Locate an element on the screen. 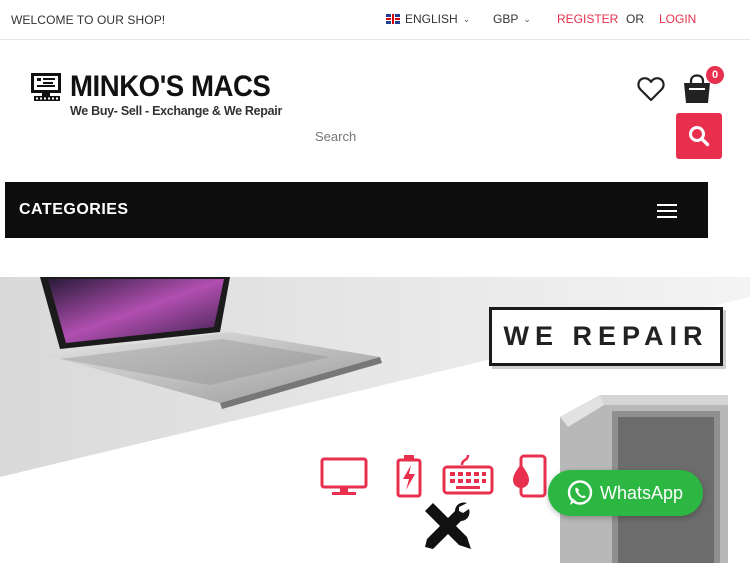 The image size is (750, 563). currency-label: GBP is located at coordinates (506, 19).